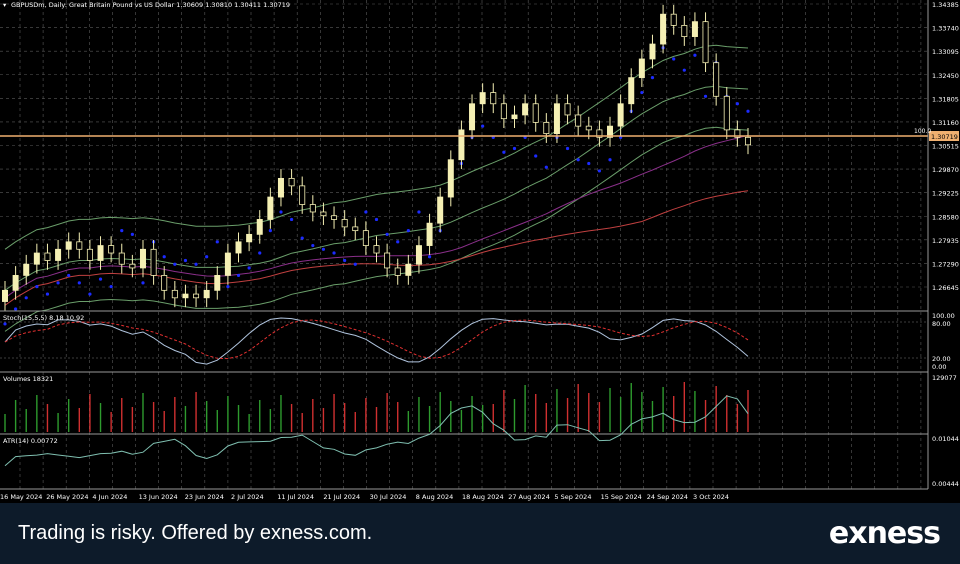 Image resolution: width=960 pixels, height=564 pixels. Describe the element at coordinates (295, 497) in the screenshot. I see `time-tick-label: 11 Jul 2024` at that location.